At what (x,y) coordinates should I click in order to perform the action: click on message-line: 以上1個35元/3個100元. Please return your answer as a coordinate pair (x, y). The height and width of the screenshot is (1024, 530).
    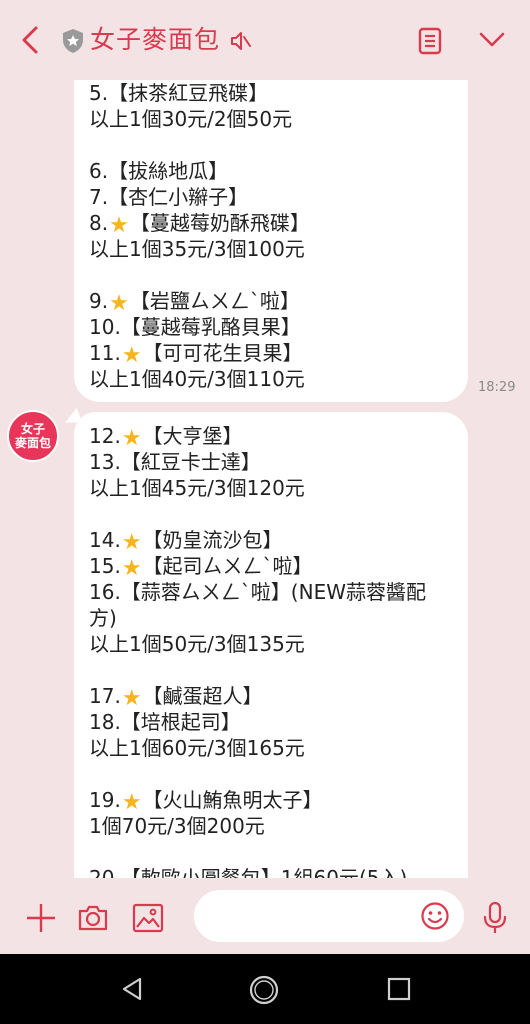
    Looking at the image, I should click on (197, 249).